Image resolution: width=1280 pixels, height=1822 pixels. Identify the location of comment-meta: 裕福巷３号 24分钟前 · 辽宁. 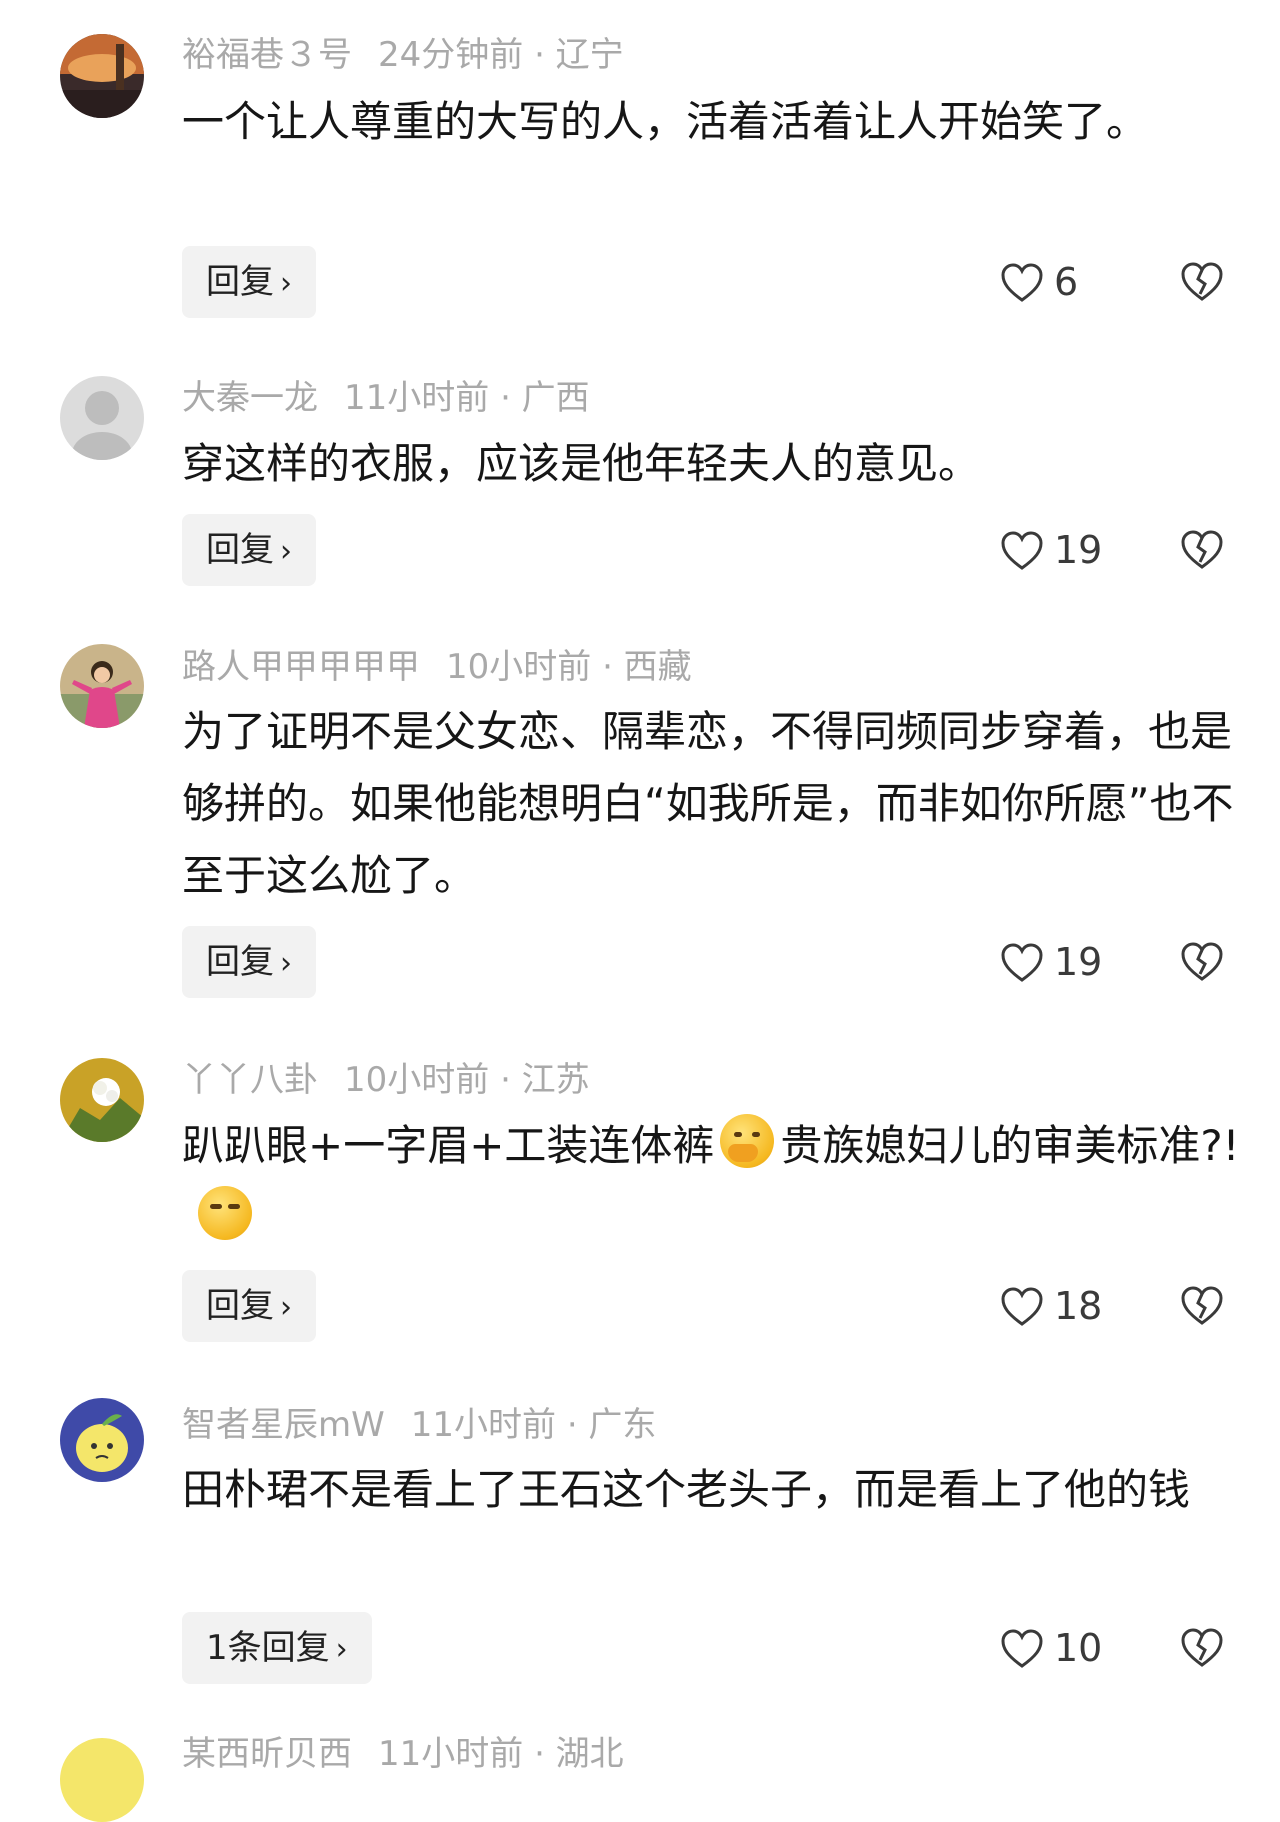
(403, 55).